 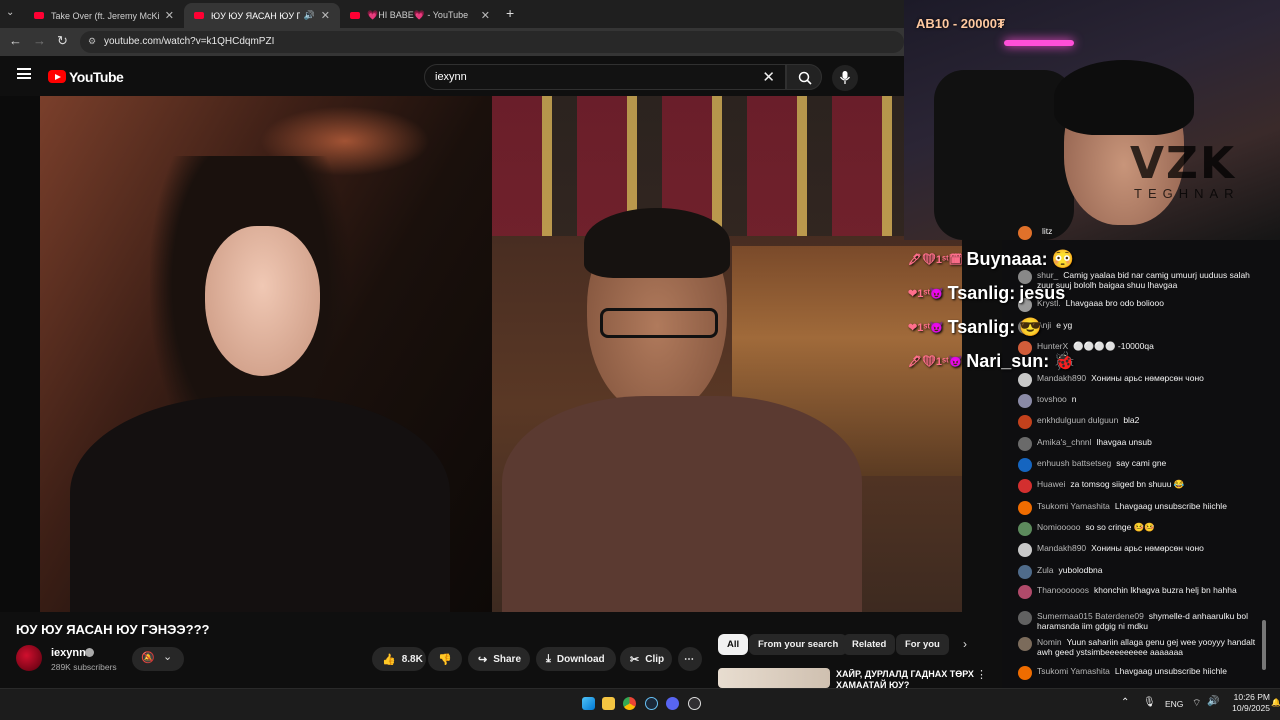 I want to click on site-info-icon: ⚙, so click(x=92, y=41).